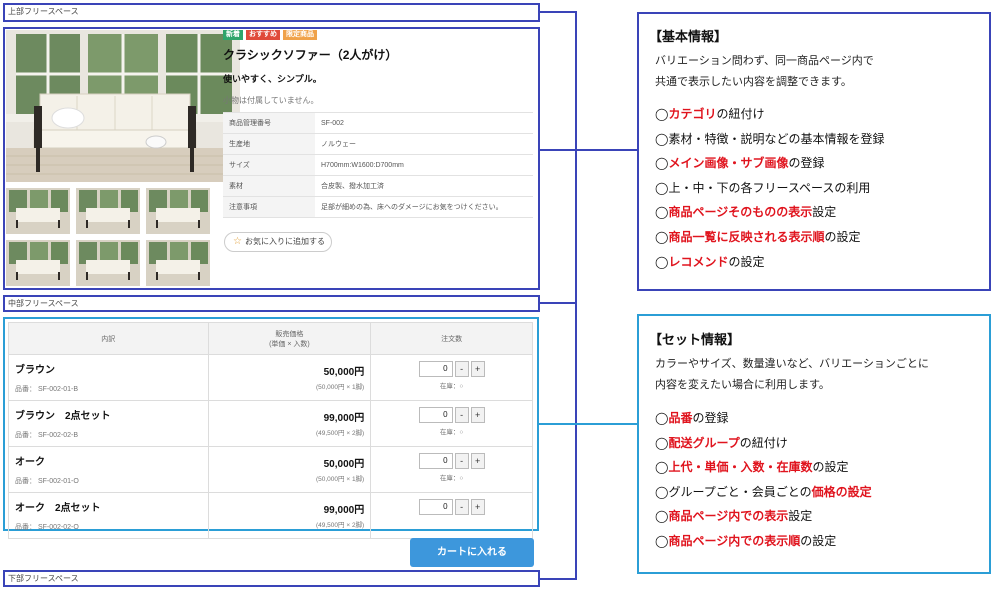 The width and height of the screenshot is (1000, 596). I want to click on basic-info-item: ◯上・中・下の各フリースペースの利用, so click(769, 188).